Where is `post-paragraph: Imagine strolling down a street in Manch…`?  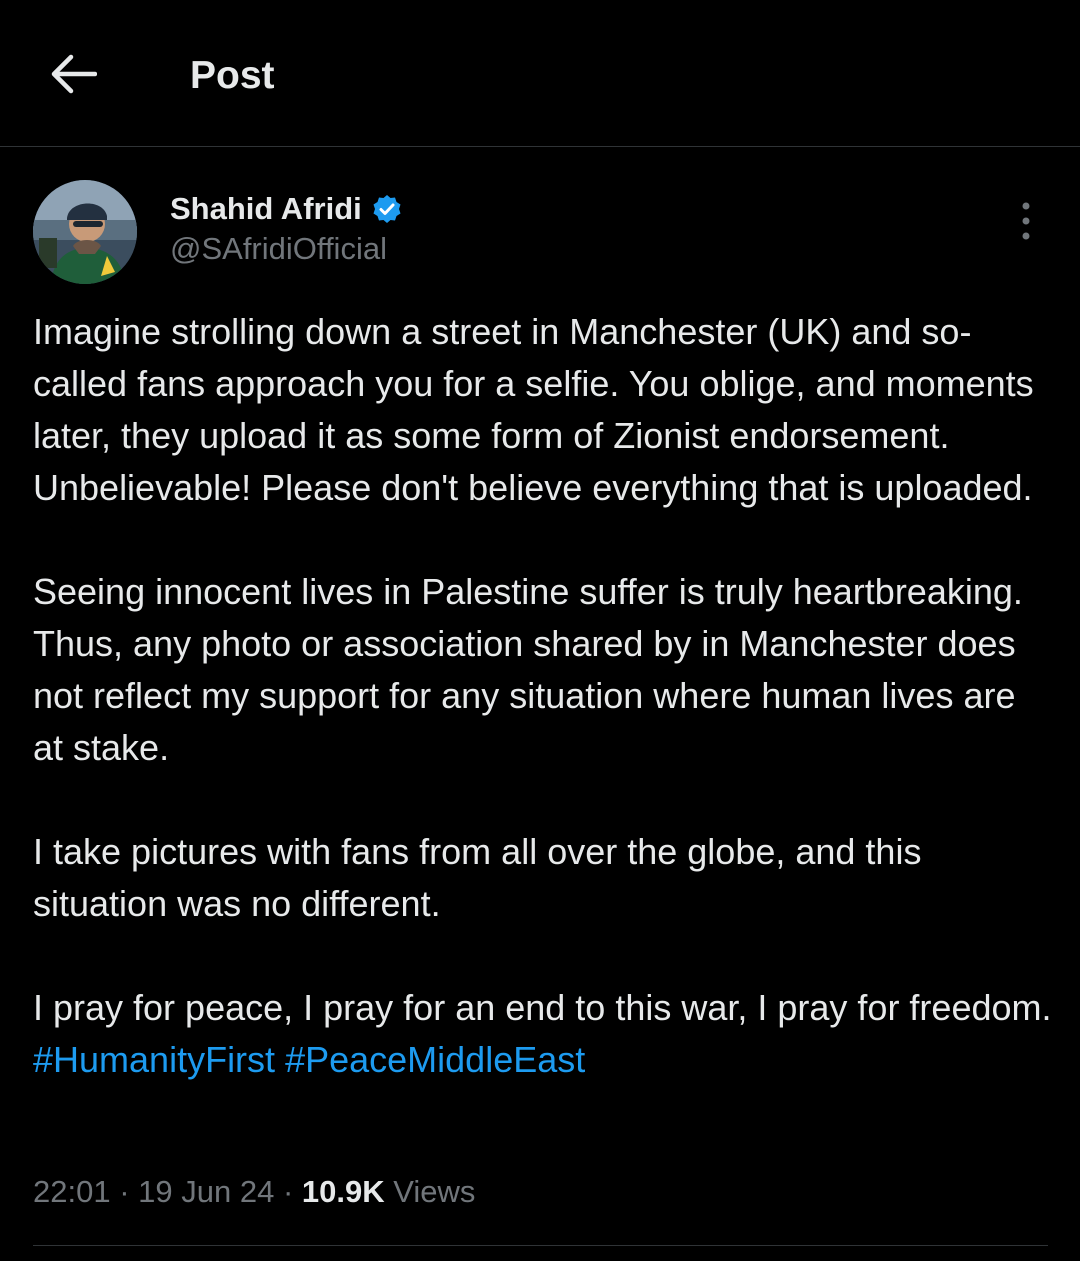
post-paragraph: Imagine strolling down a street in Manch… is located at coordinates (538, 409).